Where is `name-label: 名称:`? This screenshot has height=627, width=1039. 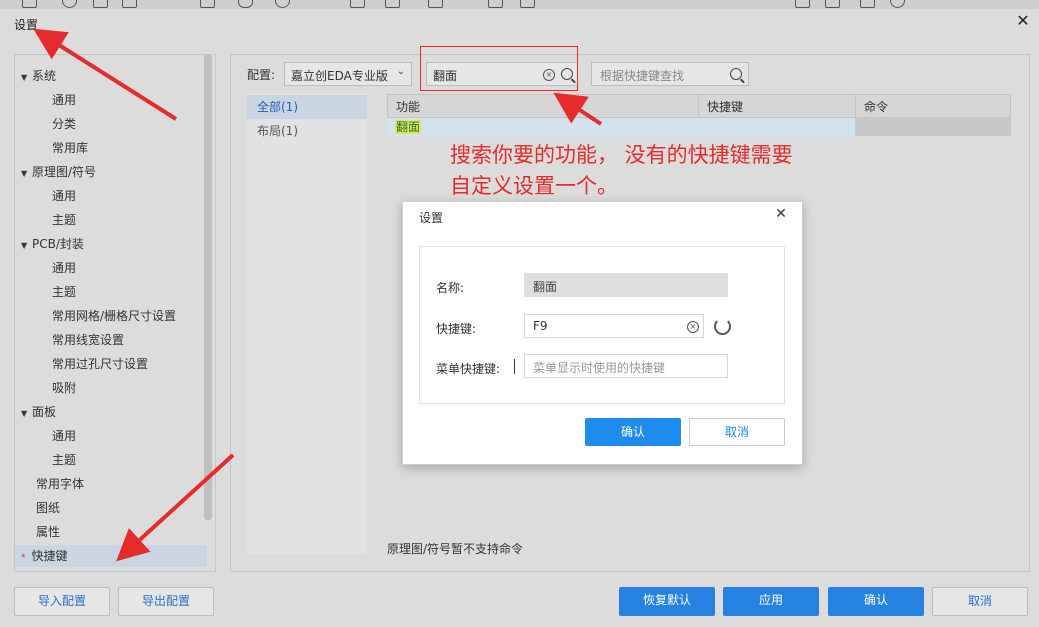
name-label: 名称: is located at coordinates (450, 288).